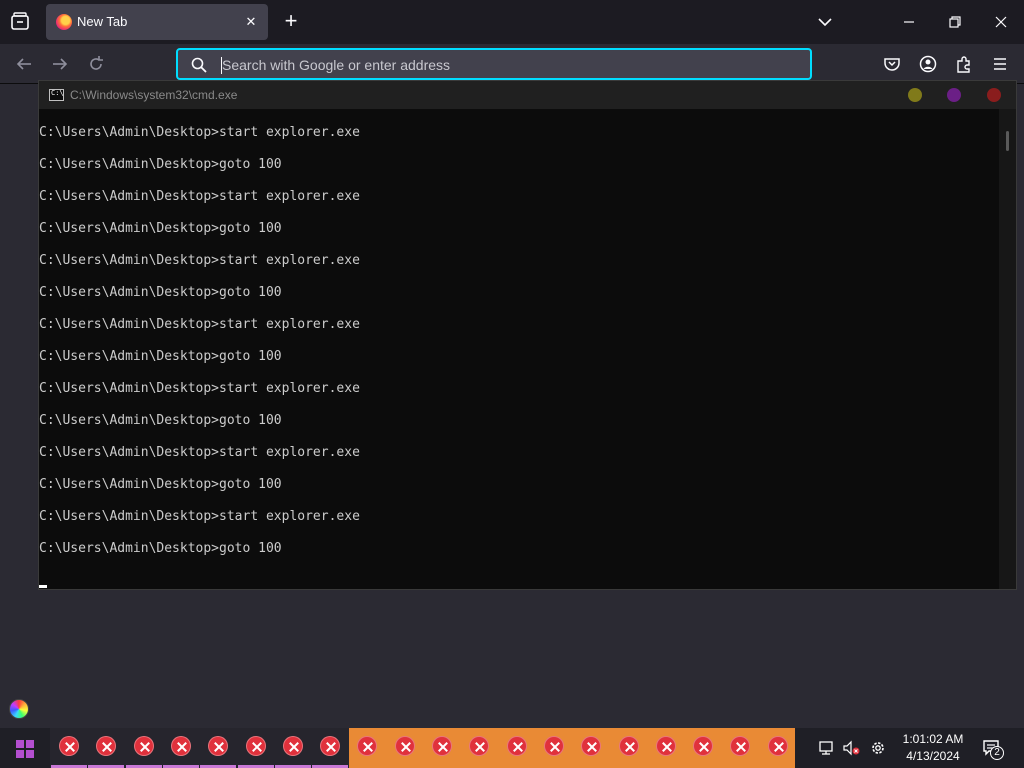  I want to click on text-caret, so click(221, 65).